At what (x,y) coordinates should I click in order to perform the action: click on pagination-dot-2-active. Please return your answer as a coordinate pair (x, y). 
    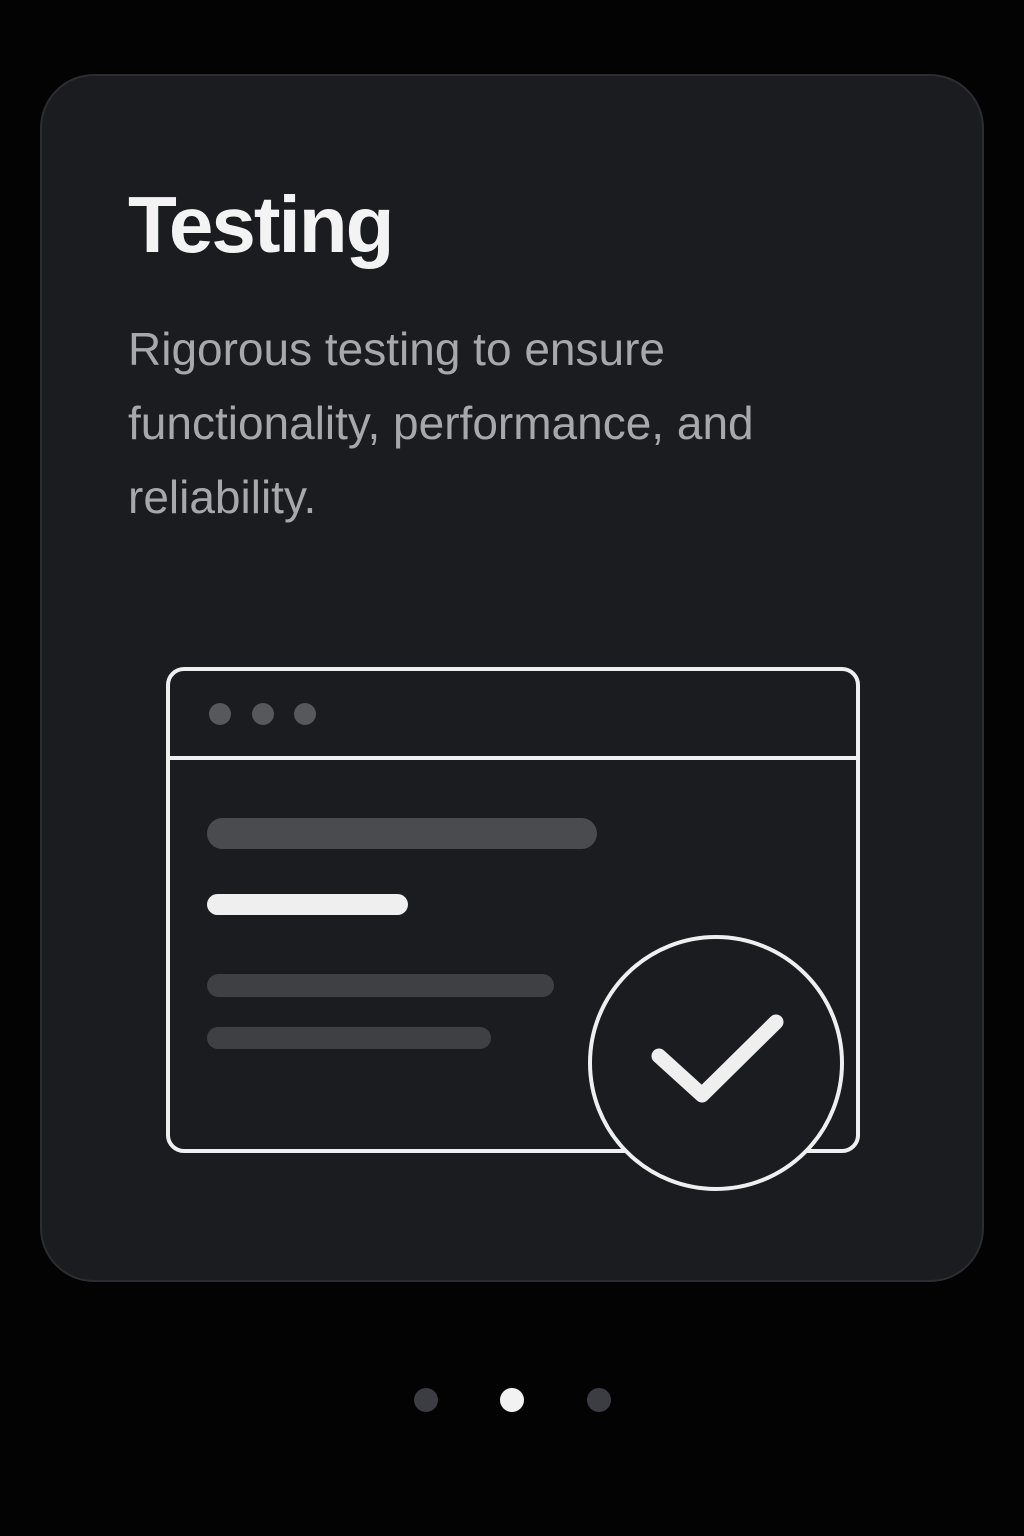
    Looking at the image, I should click on (512, 1400).